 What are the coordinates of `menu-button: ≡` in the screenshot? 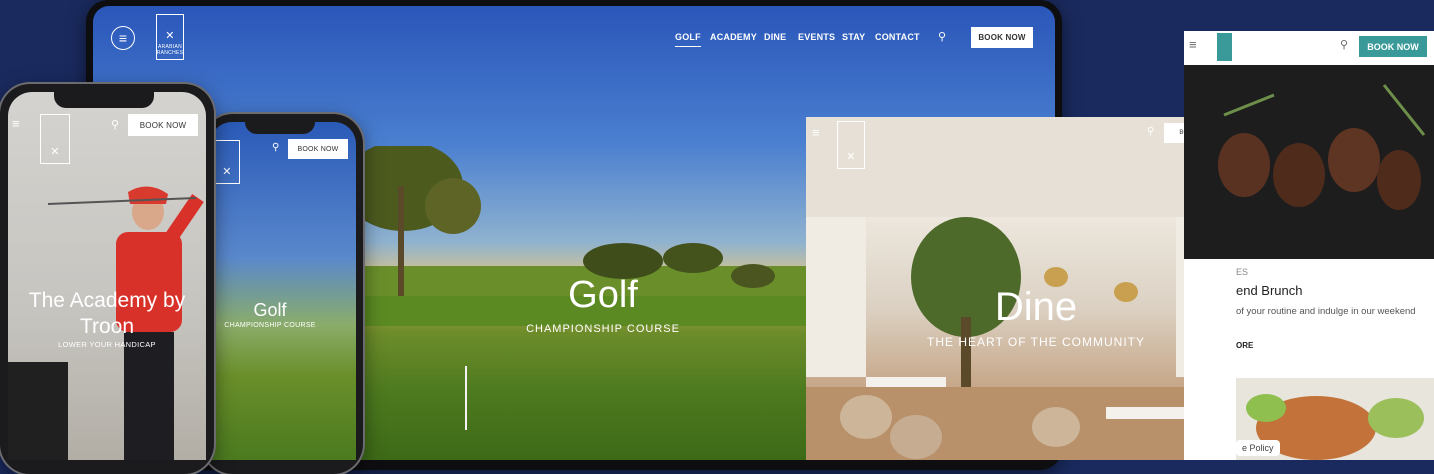 It's located at (123, 38).